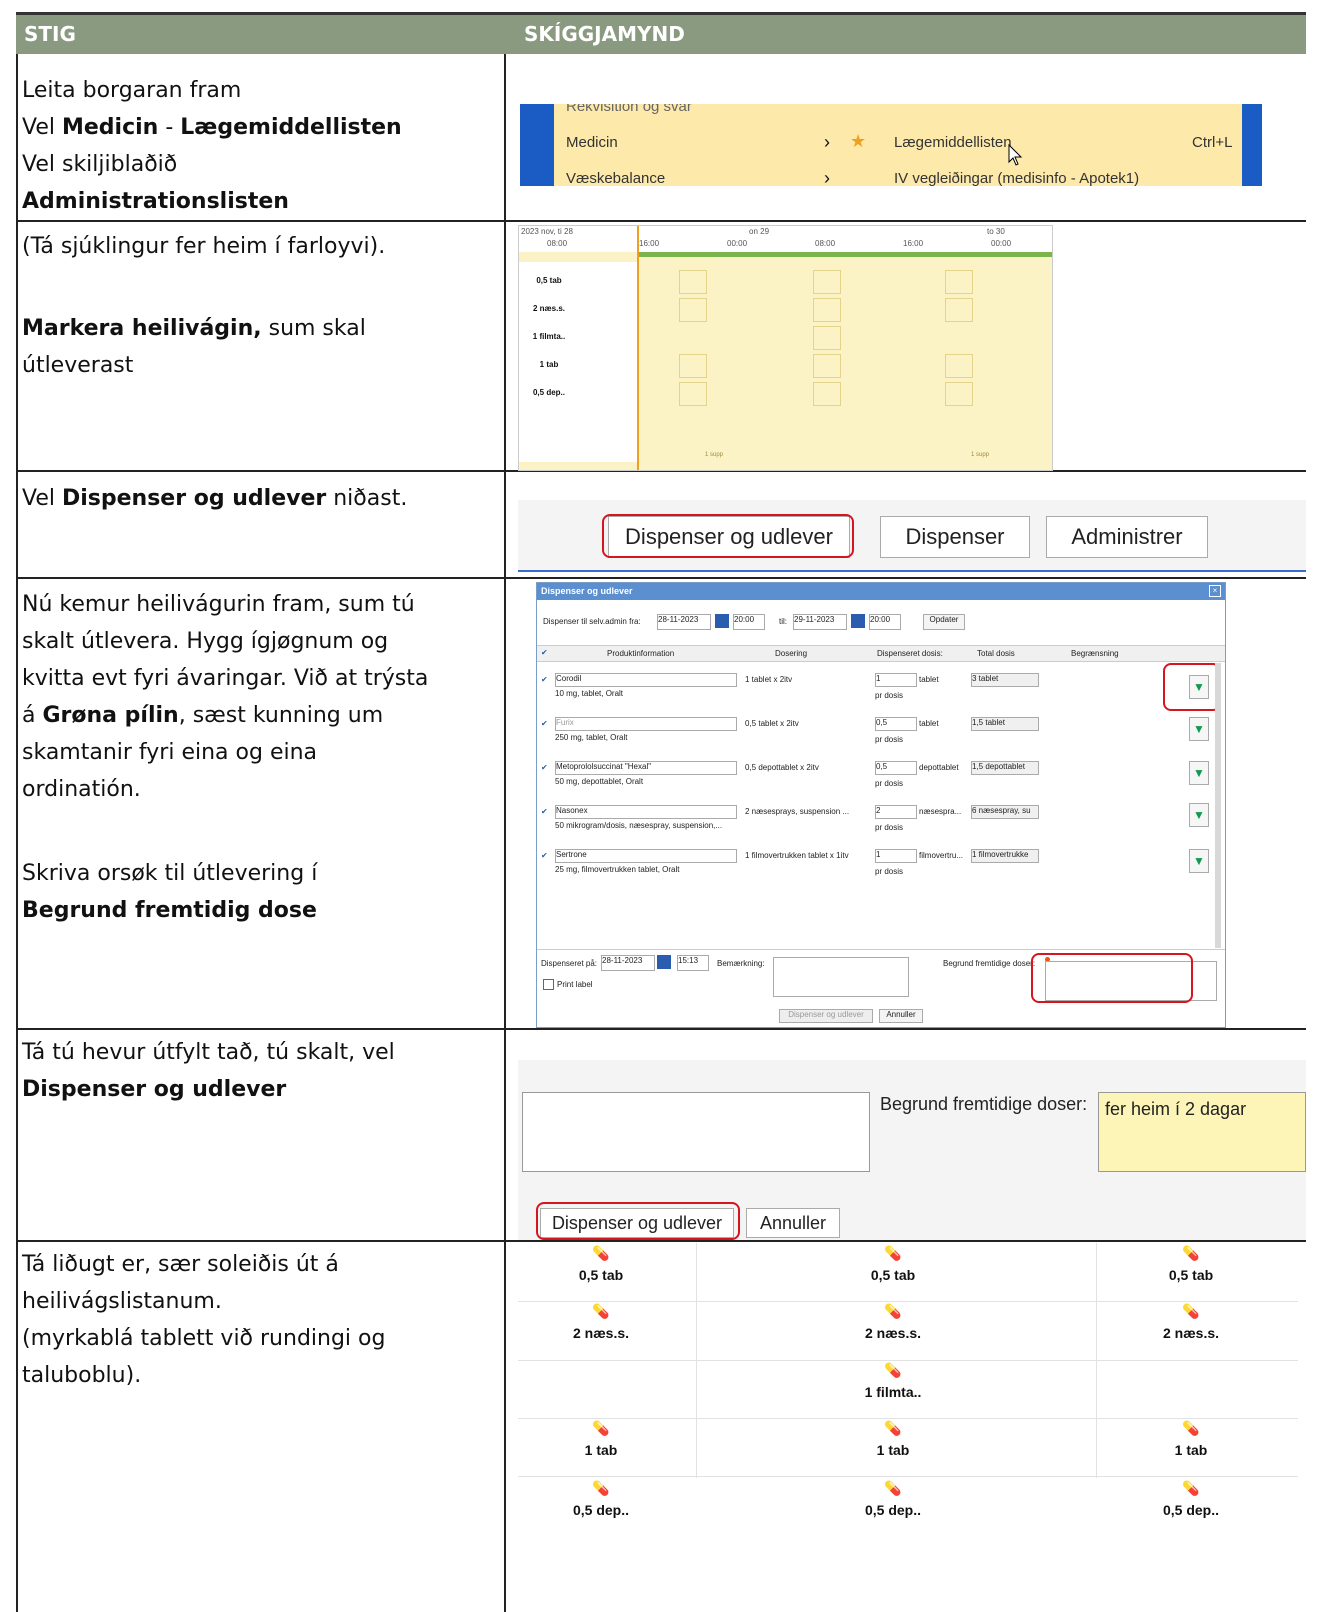 This screenshot has width=1343, height=1612. Describe the element at coordinates (893, 1381) in the screenshot. I see `dose-cell: 💊 1 filmta..` at that location.